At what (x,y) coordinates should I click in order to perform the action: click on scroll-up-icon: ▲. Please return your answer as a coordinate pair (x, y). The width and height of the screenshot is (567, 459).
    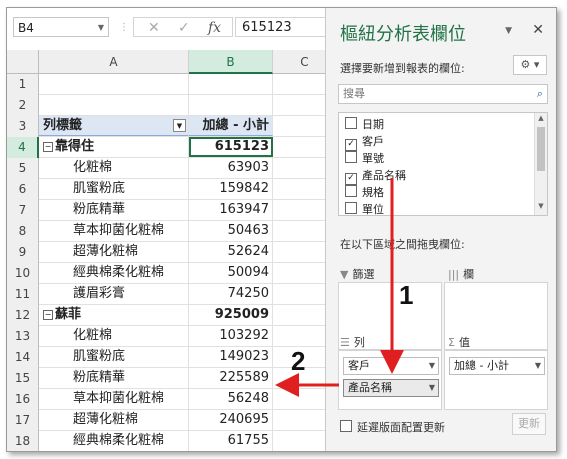
    Looking at the image, I should click on (541, 118).